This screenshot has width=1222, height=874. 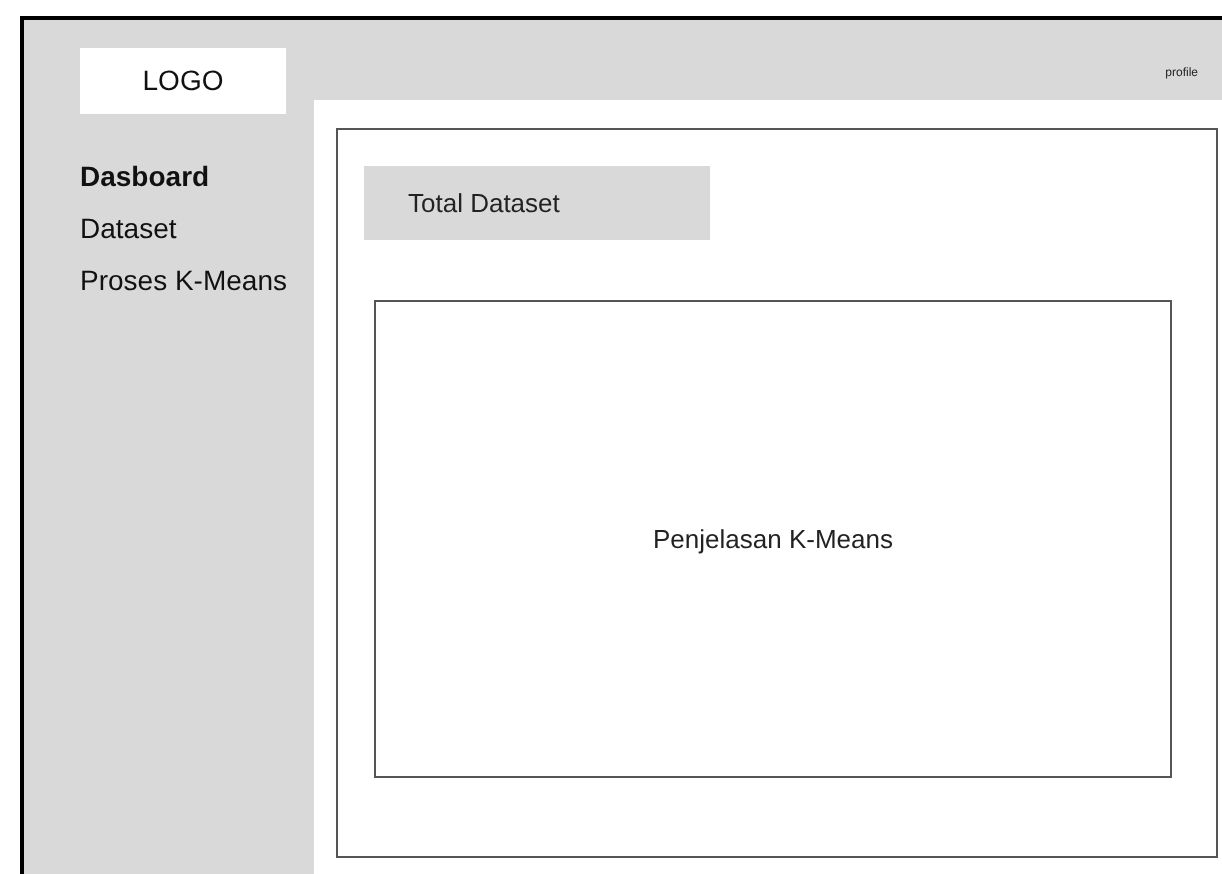 What do you see at coordinates (197, 228) in the screenshot?
I see `sidebar-item: Dataset` at bounding box center [197, 228].